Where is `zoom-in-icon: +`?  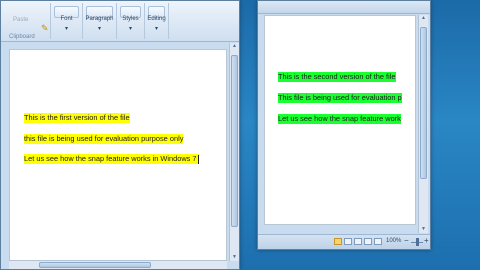 zoom-in-icon: + is located at coordinates (426, 240).